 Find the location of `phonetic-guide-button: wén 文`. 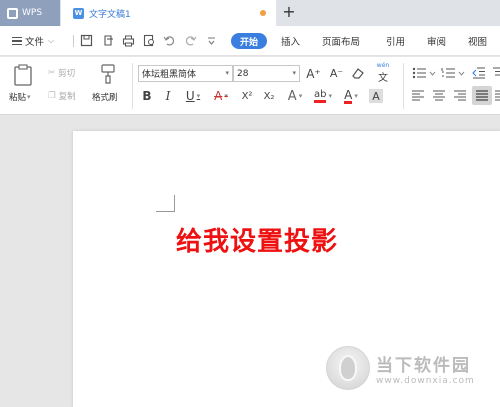

phonetic-guide-button: wén 文 is located at coordinates (383, 73).